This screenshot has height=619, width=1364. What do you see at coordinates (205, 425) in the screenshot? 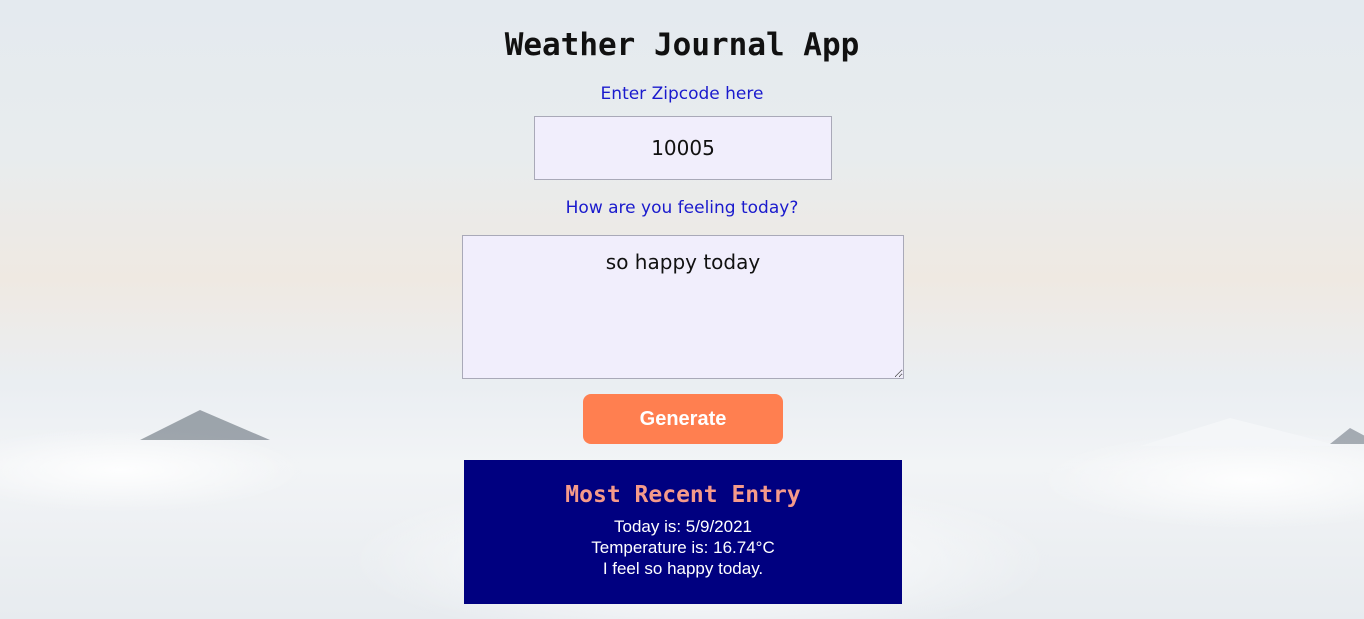
I see `mountain-peak-left` at bounding box center [205, 425].